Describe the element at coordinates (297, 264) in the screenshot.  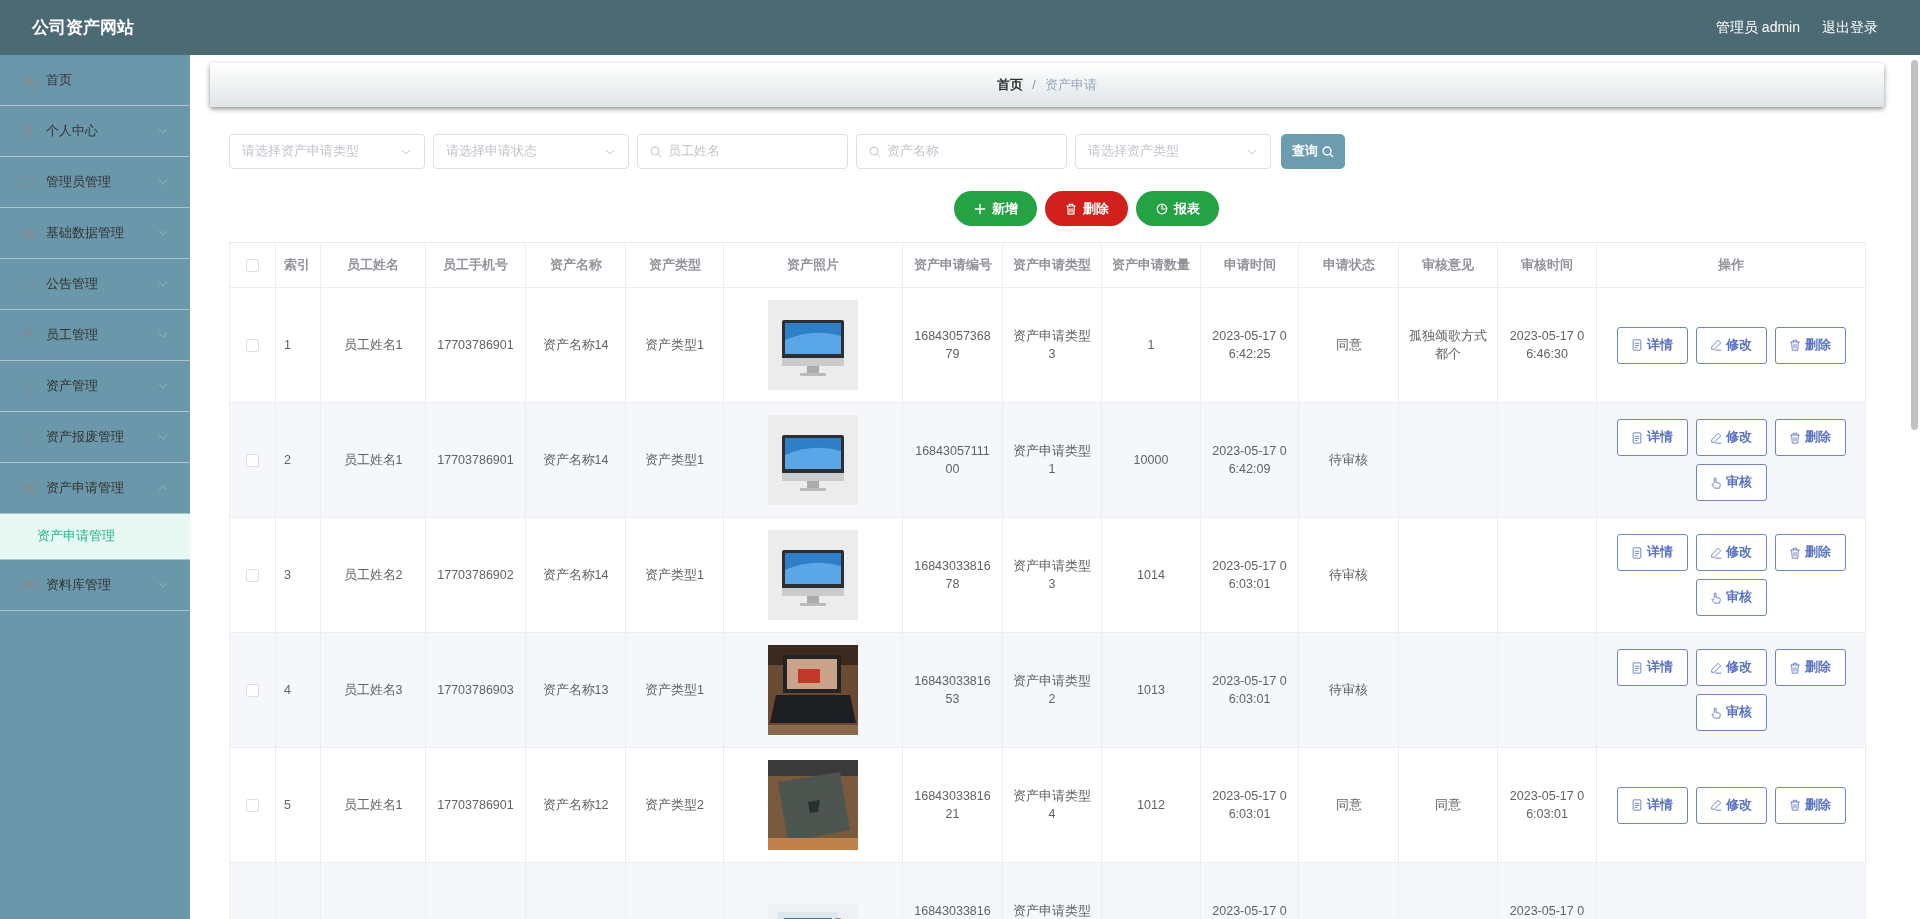
I see `column-header: 索引` at that location.